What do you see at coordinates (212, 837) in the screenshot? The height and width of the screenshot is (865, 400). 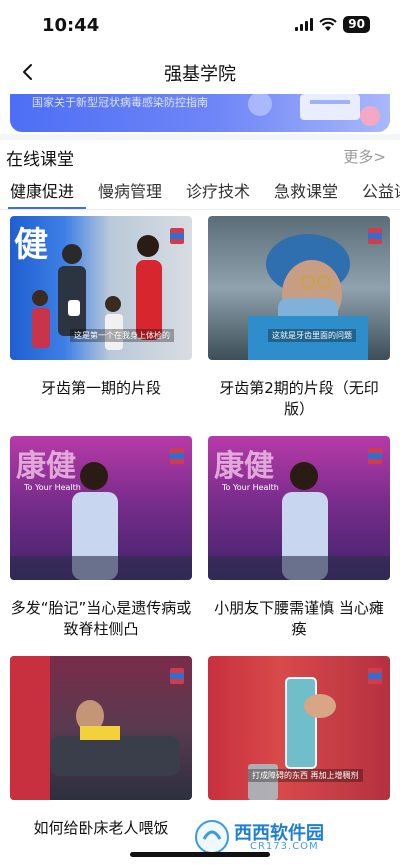 I see `watermark-logo-icon` at bounding box center [212, 837].